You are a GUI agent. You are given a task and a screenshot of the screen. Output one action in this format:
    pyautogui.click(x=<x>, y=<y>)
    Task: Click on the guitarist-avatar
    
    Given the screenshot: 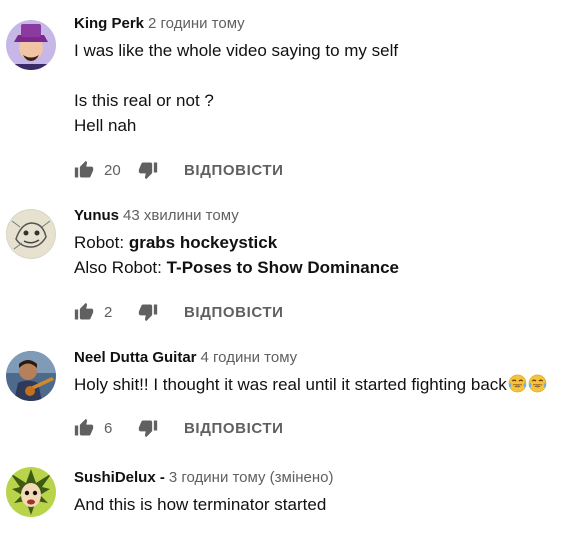 What is the action you would take?
    pyautogui.click(x=31, y=376)
    